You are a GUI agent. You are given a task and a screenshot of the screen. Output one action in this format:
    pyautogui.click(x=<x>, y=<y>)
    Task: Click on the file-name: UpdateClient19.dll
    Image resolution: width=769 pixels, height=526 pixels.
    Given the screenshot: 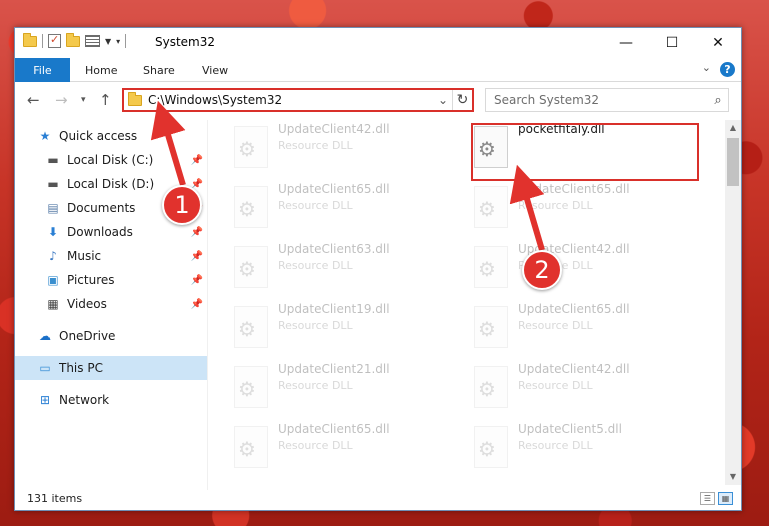 What is the action you would take?
    pyautogui.click(x=334, y=309)
    